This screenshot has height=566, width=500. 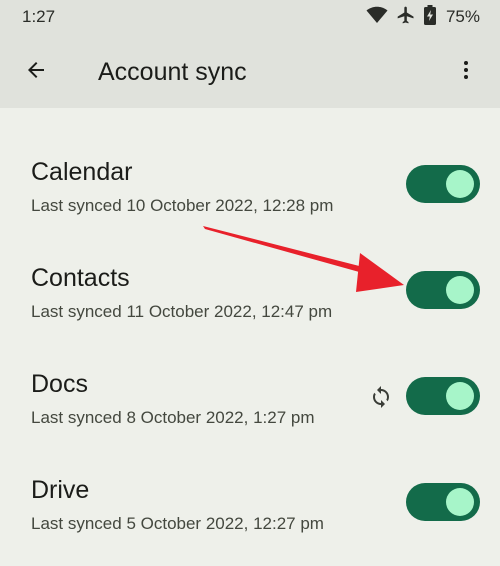 What do you see at coordinates (381, 397) in the screenshot?
I see `sync-in-progress-icon` at bounding box center [381, 397].